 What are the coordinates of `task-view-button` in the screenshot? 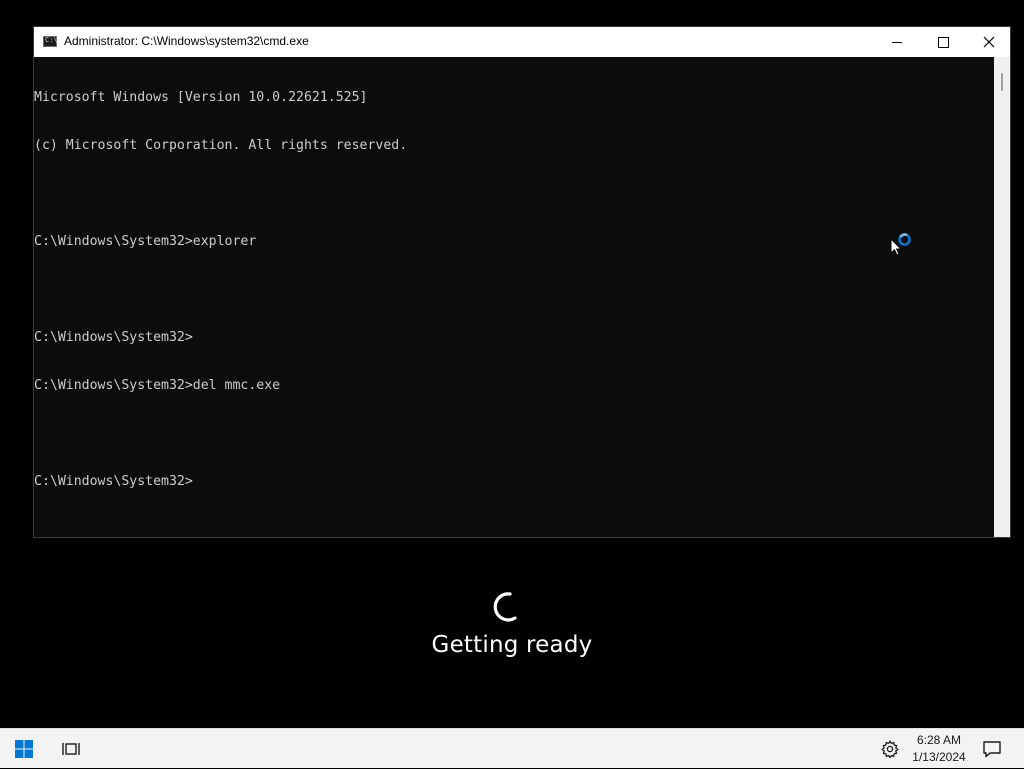 It's located at (71, 749).